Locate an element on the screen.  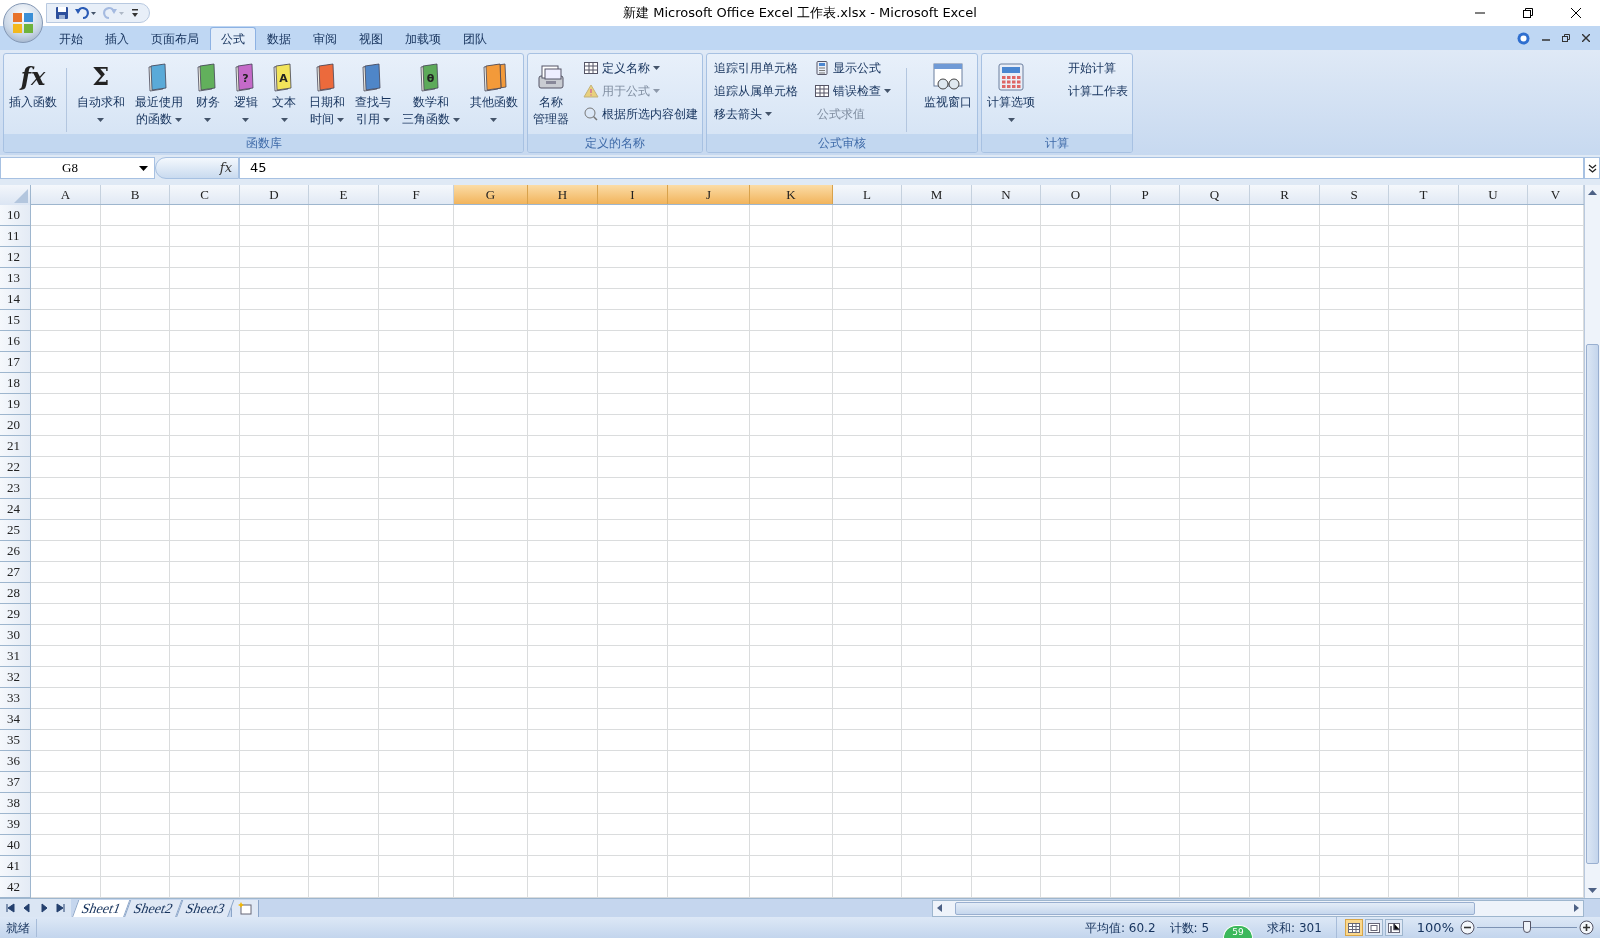
column-header: M is located at coordinates (937, 194).